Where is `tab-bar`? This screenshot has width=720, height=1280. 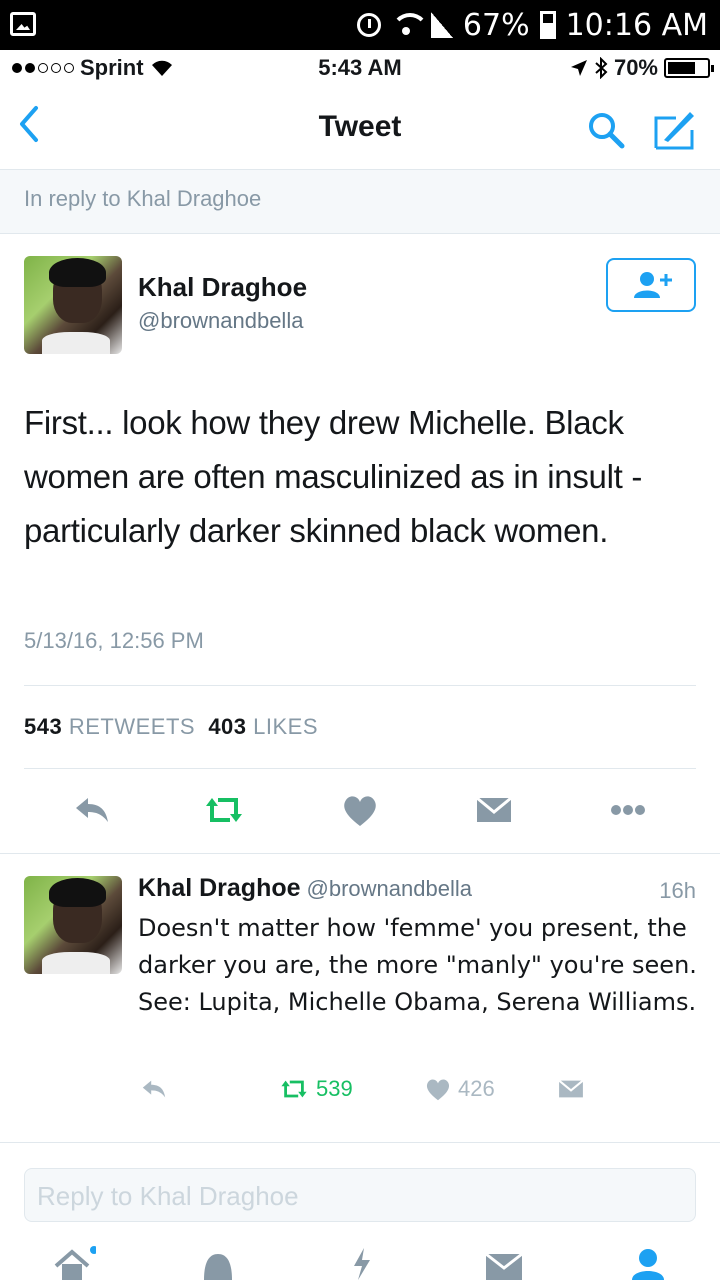 tab-bar is located at coordinates (360, 1258).